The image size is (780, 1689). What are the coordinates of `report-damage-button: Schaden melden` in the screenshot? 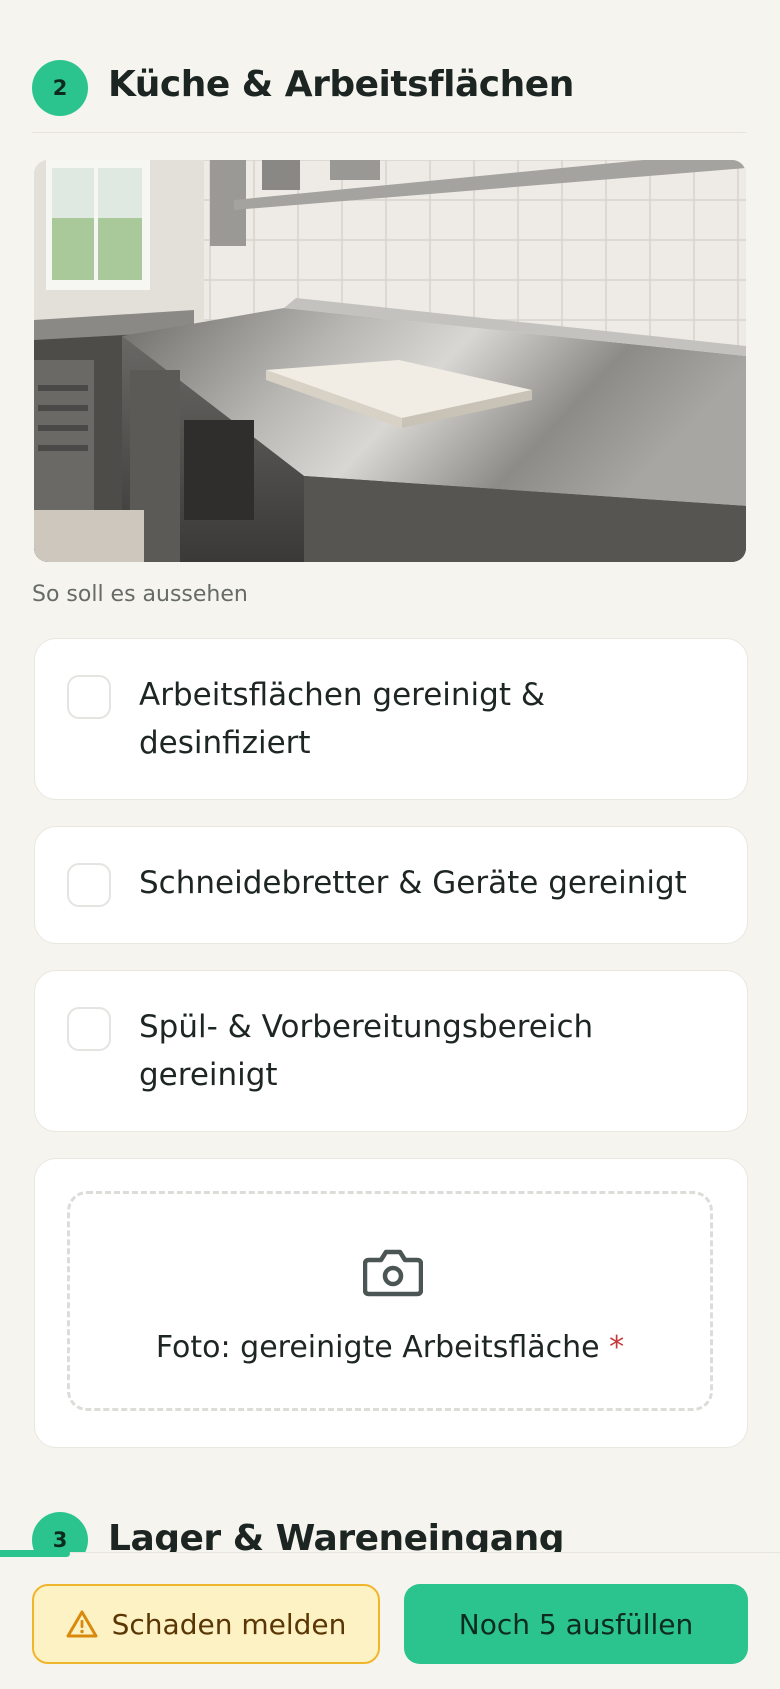 It's located at (206, 1624).